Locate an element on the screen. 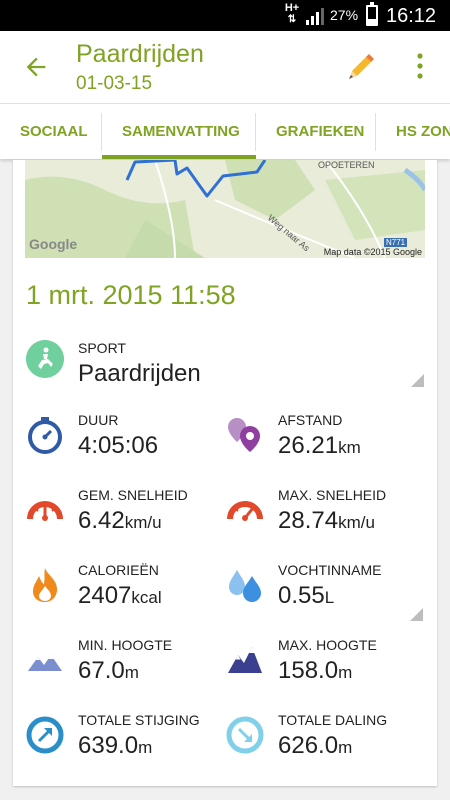 The width and height of the screenshot is (450, 800). stat-value: 626.0m is located at coordinates (315, 746).